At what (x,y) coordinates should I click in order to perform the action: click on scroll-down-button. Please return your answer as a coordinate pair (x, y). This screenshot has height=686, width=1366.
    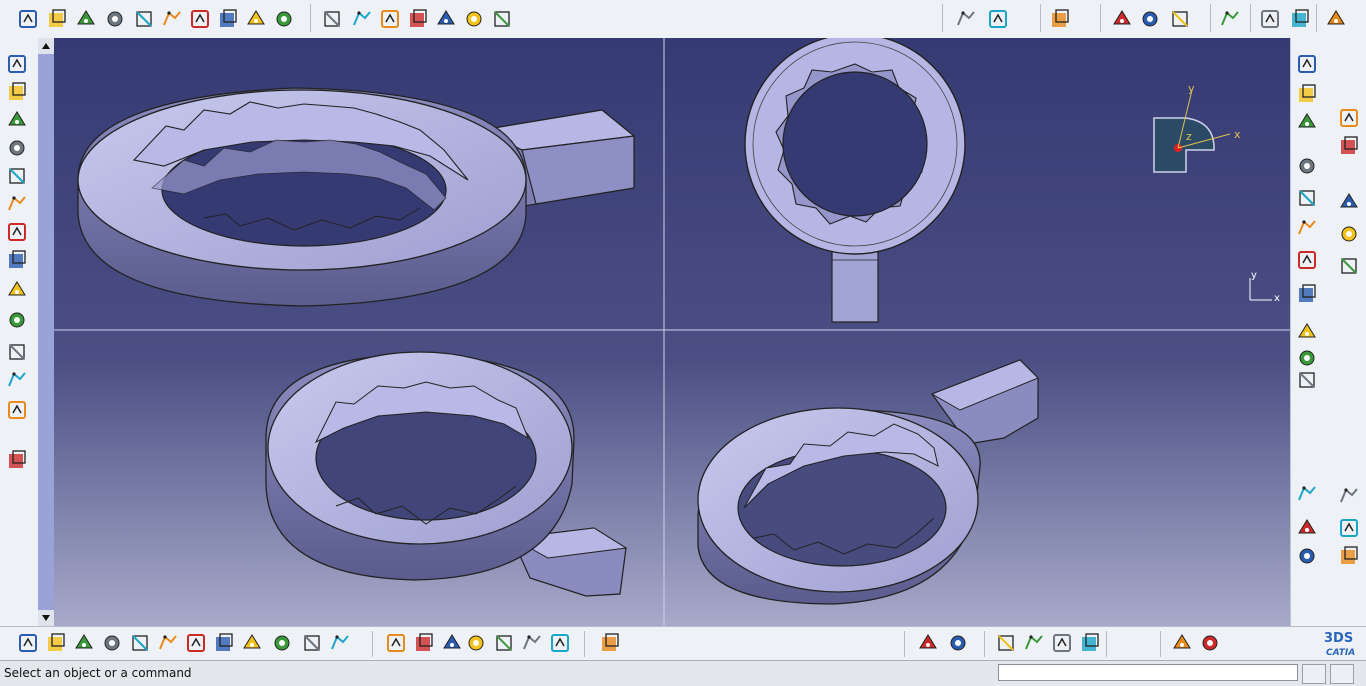
    Looking at the image, I should click on (46, 618).